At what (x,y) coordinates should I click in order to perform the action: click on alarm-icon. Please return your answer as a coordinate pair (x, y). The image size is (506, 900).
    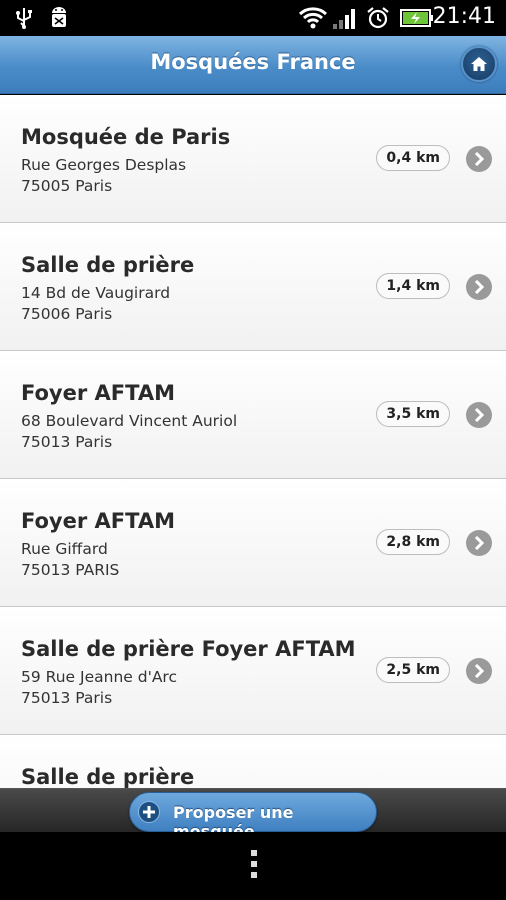
    Looking at the image, I should click on (378, 20).